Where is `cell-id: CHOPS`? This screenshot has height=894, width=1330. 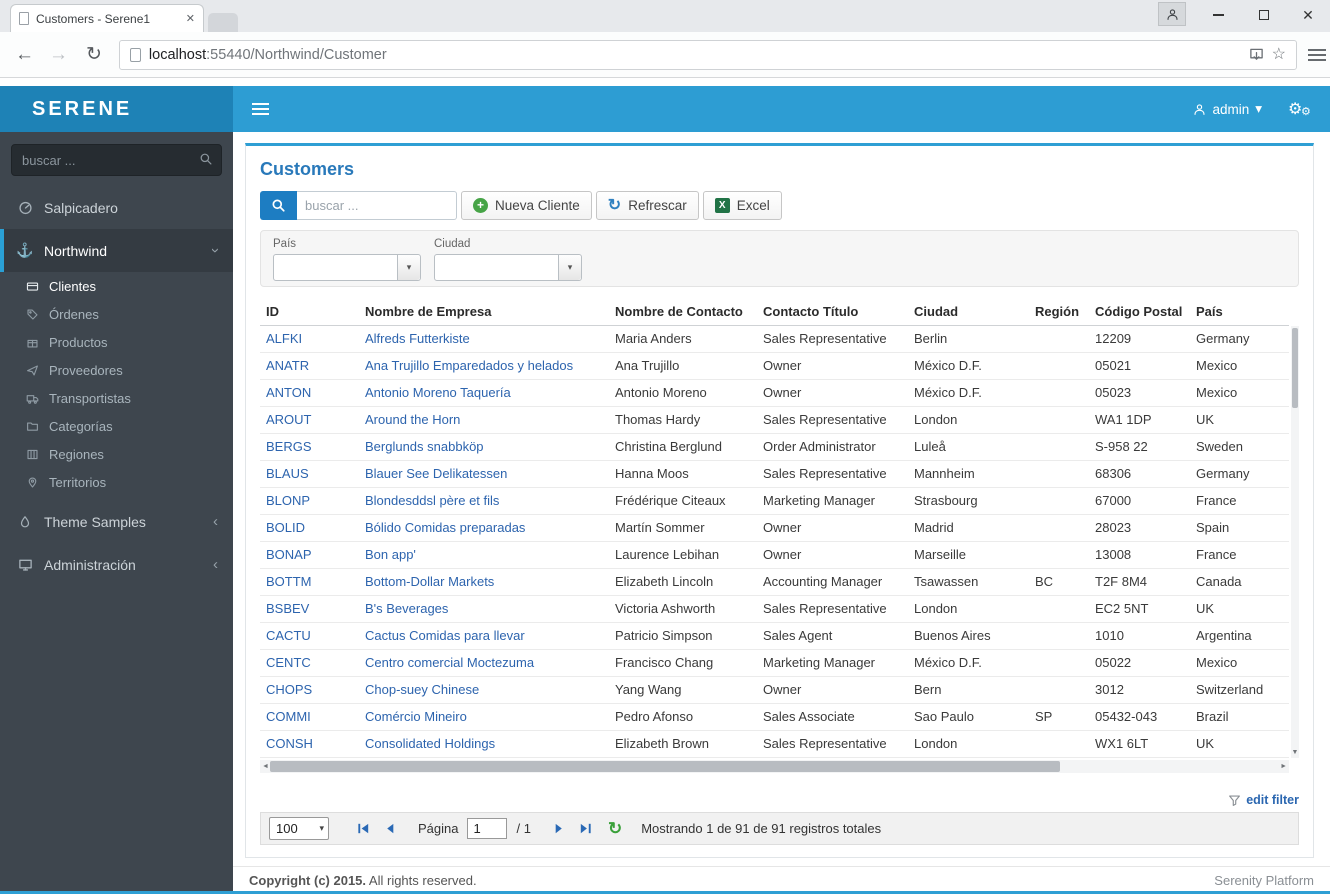 cell-id: CHOPS is located at coordinates (309, 690).